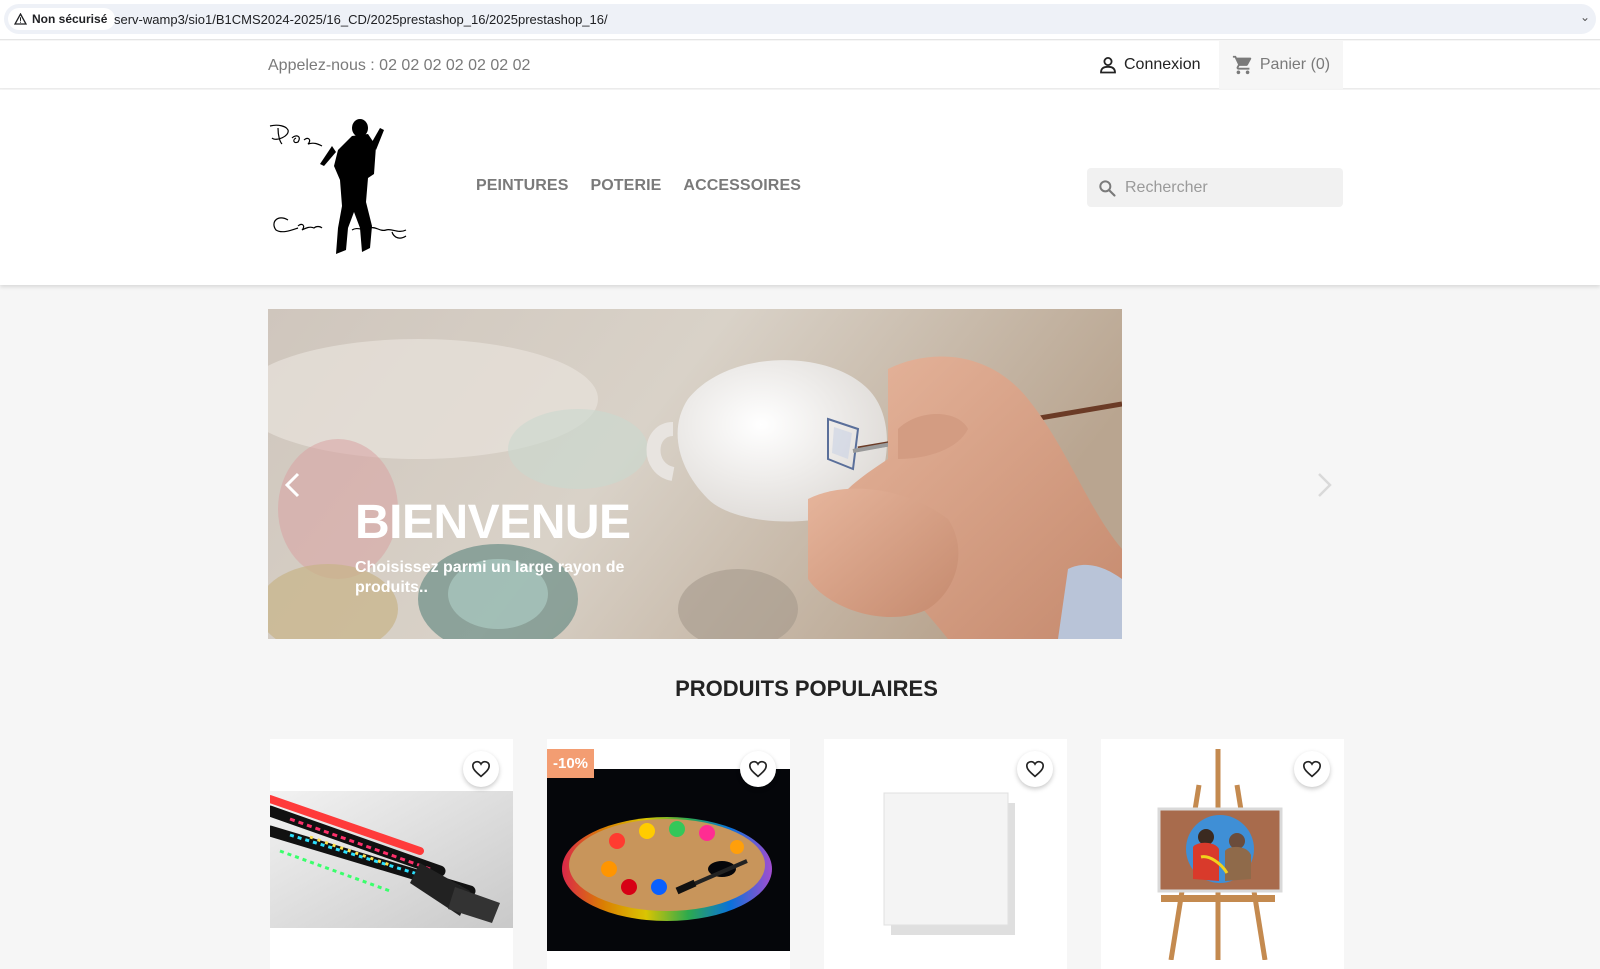 Image resolution: width=1600 pixels, height=969 pixels. I want to click on cart-button: Panier (0), so click(1281, 65).